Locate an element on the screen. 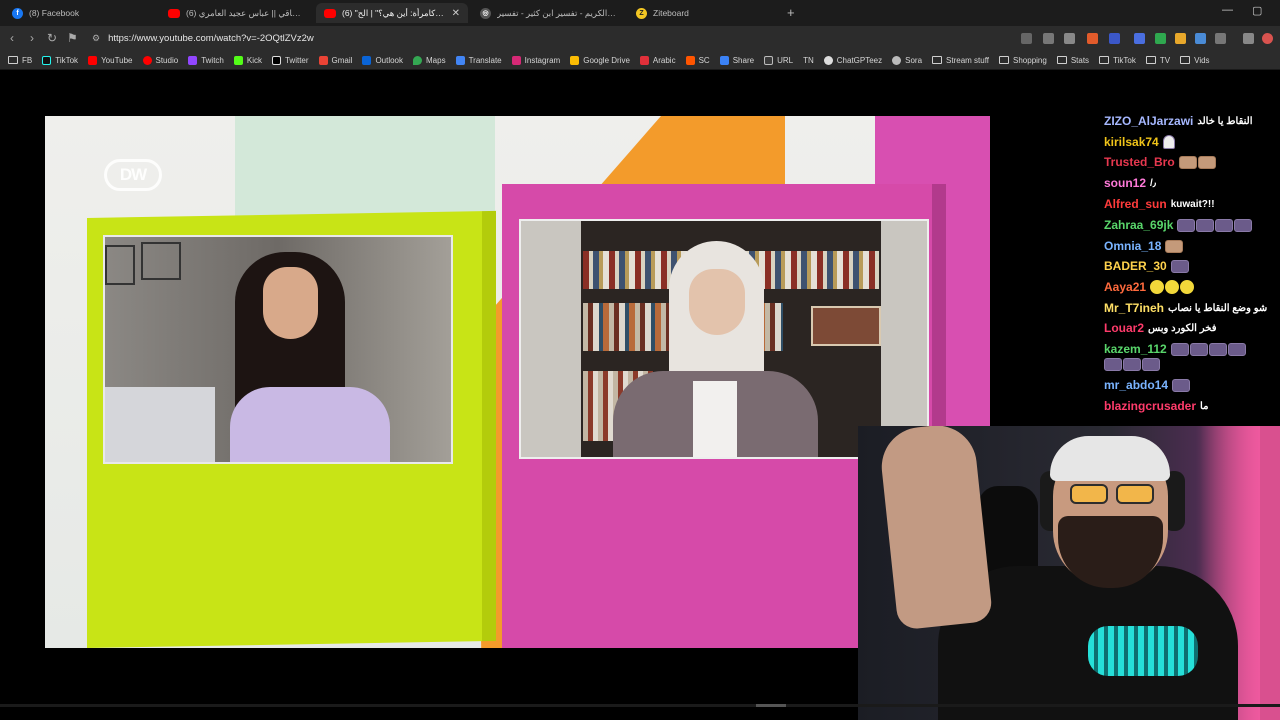 Image resolution: width=1280 pixels, height=720 pixels. bookmark-chatgpteez: ChatGPTeez is located at coordinates (852, 60).